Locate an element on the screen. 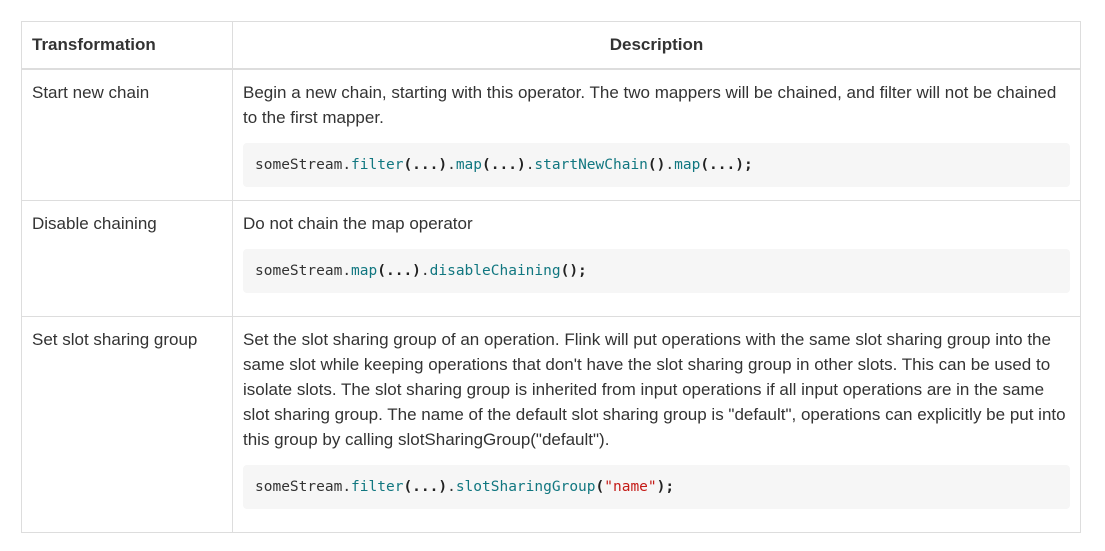 This screenshot has height=551, width=1105. transformation-name: Start new chain is located at coordinates (127, 134).